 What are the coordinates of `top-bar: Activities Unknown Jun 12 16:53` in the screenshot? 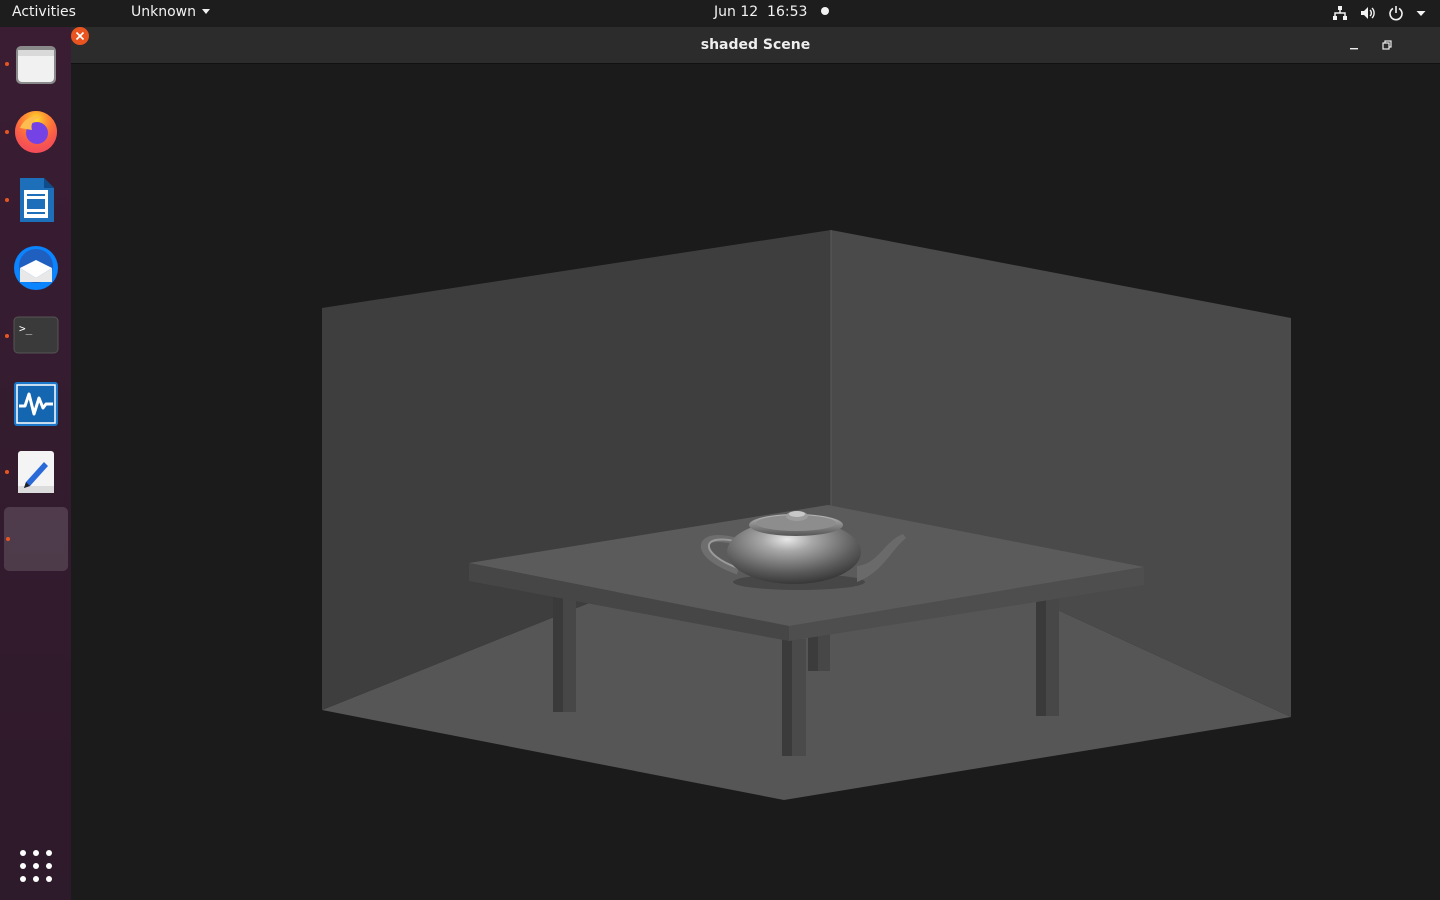 It's located at (720, 13).